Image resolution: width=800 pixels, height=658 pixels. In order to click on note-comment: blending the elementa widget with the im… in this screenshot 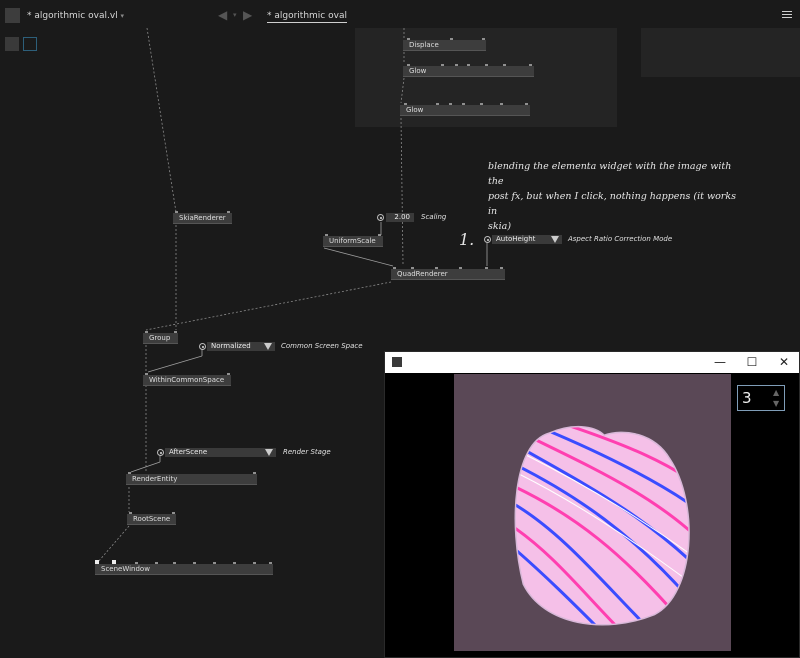, I will do `click(618, 196)`.